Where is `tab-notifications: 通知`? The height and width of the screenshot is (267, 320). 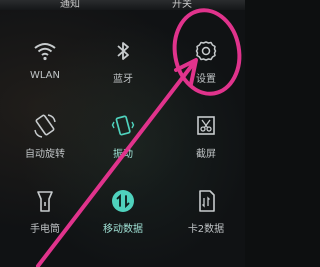
tab-notifications: 通知 is located at coordinates (70, 5).